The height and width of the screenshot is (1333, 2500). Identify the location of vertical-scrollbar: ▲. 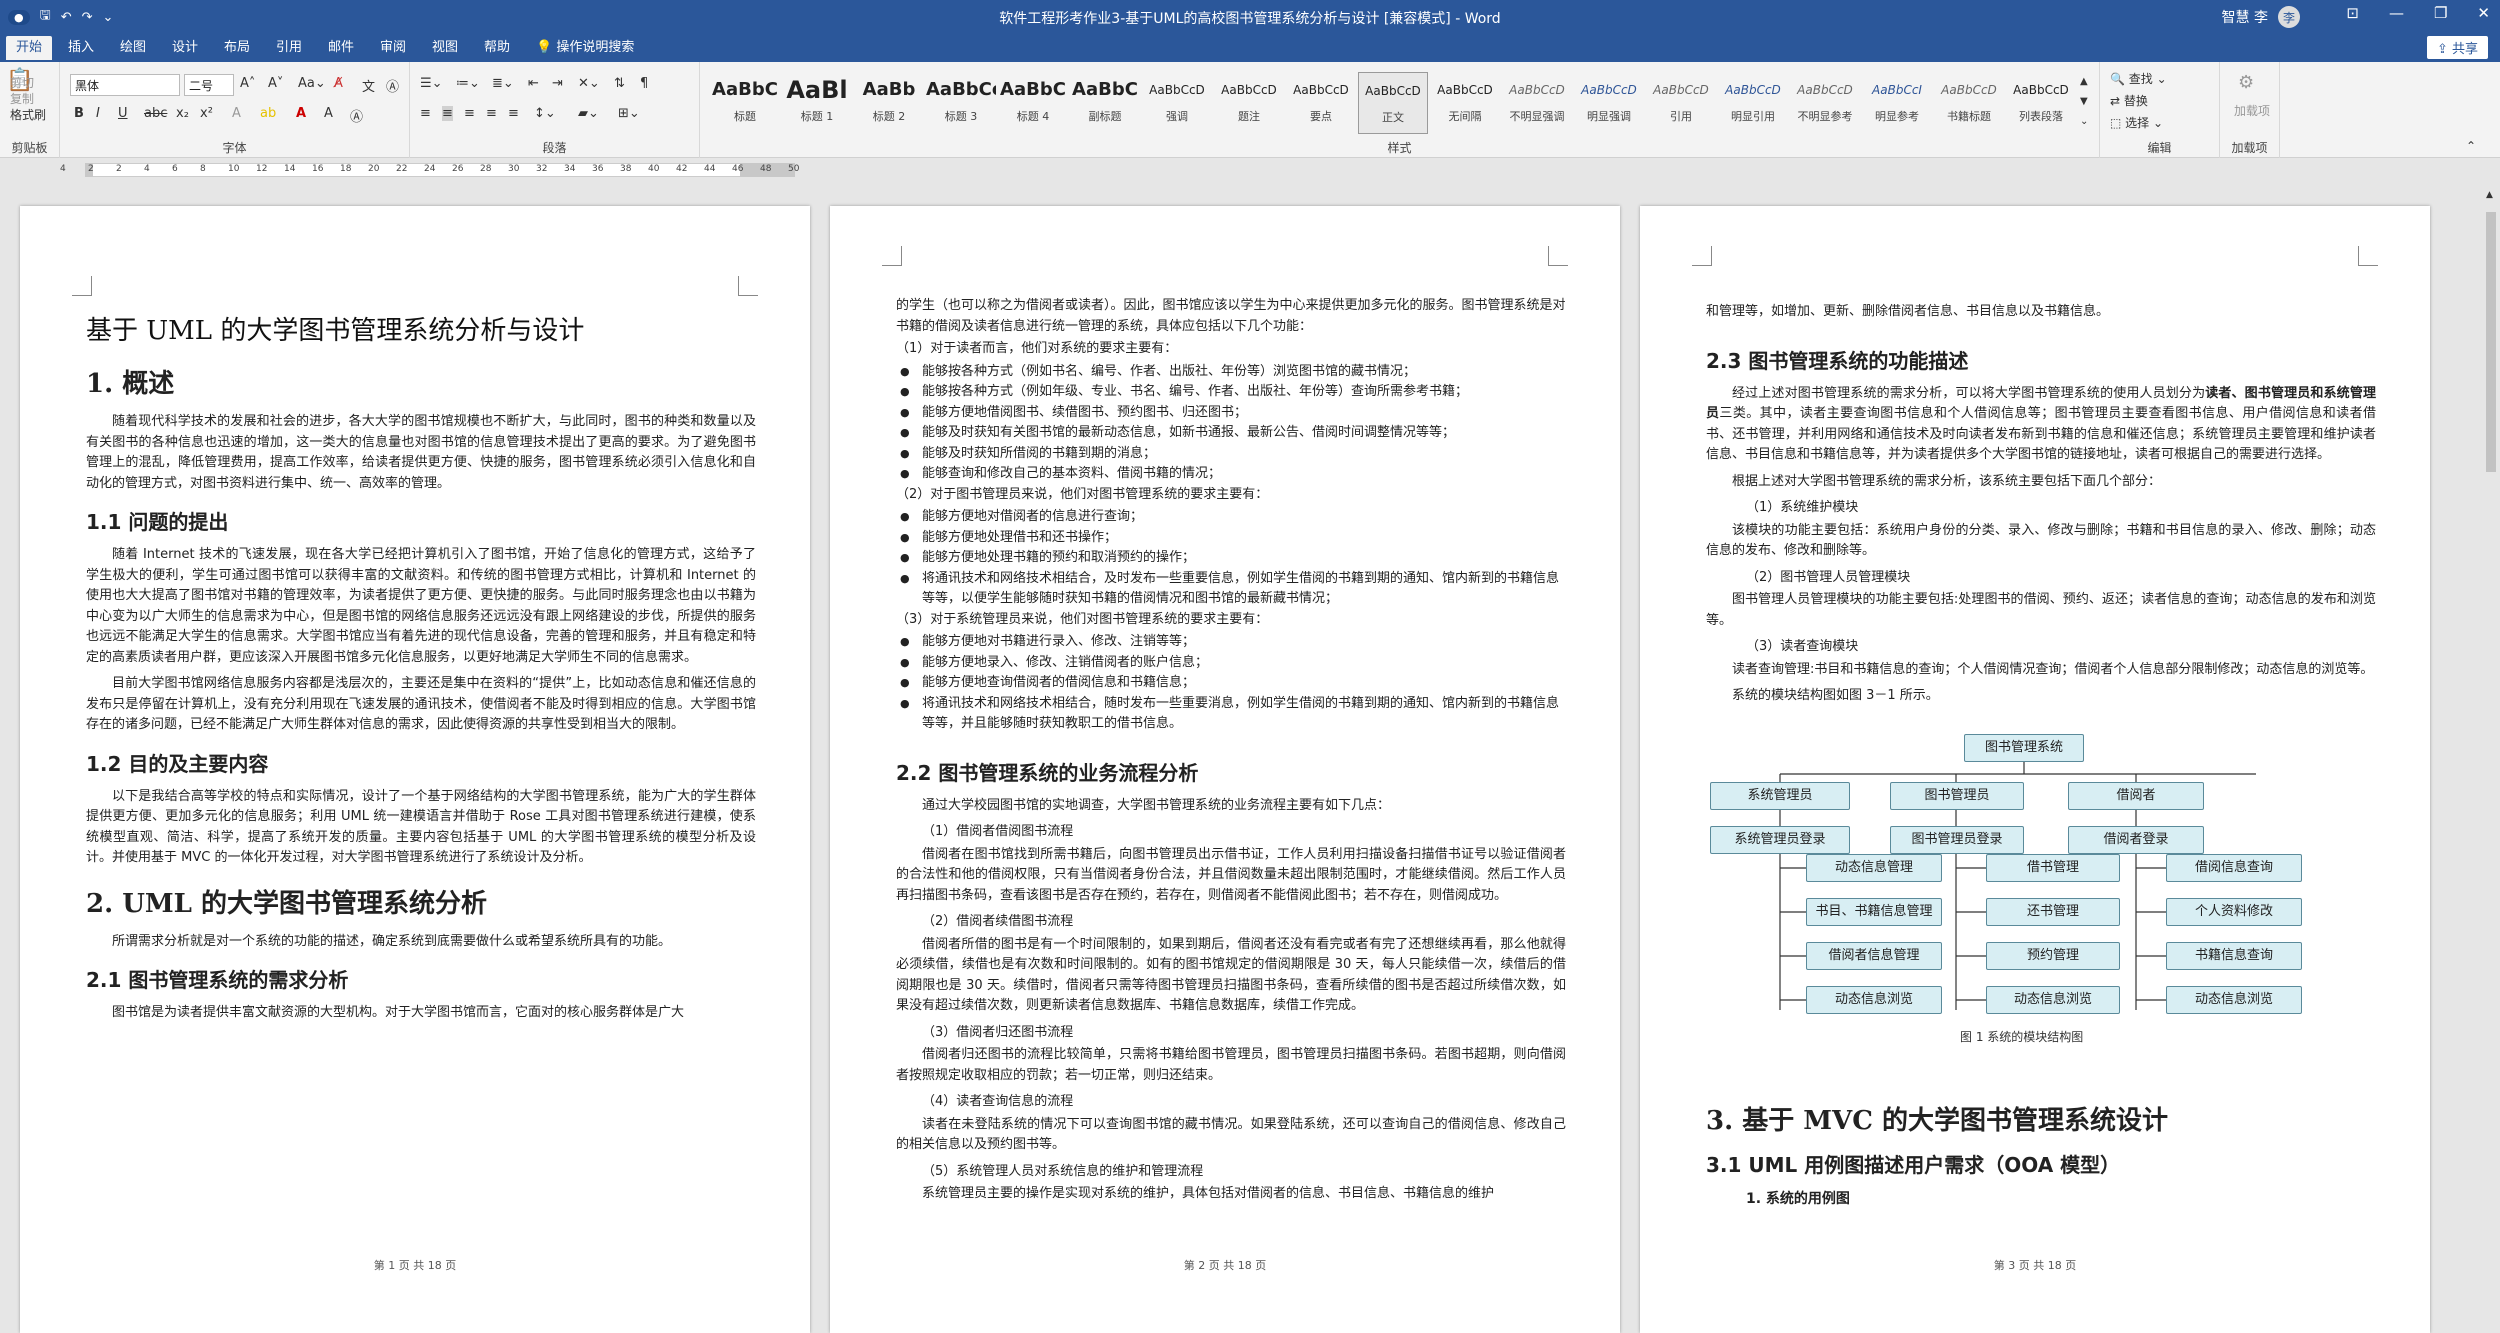
(2491, 757).